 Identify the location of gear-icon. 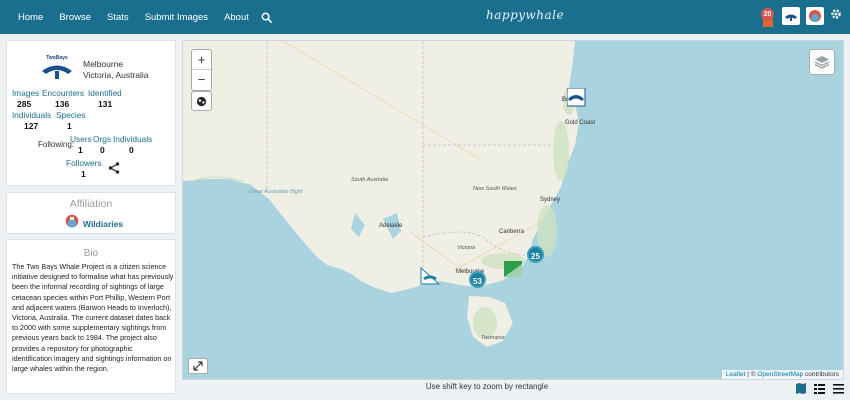
(836, 16).